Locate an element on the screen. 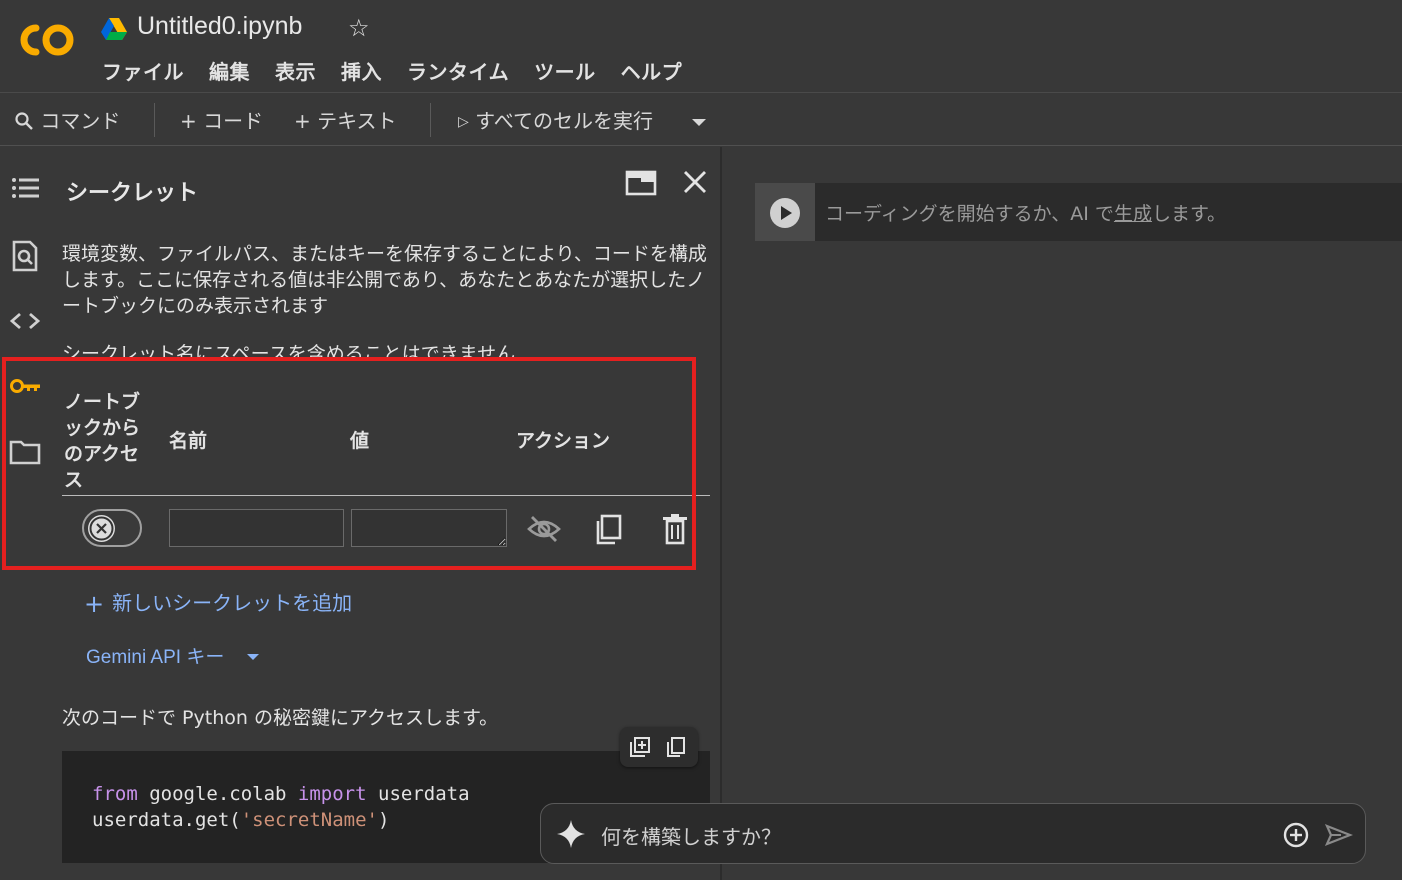 The height and width of the screenshot is (880, 1402). header-name: 名前 is located at coordinates (188, 441).